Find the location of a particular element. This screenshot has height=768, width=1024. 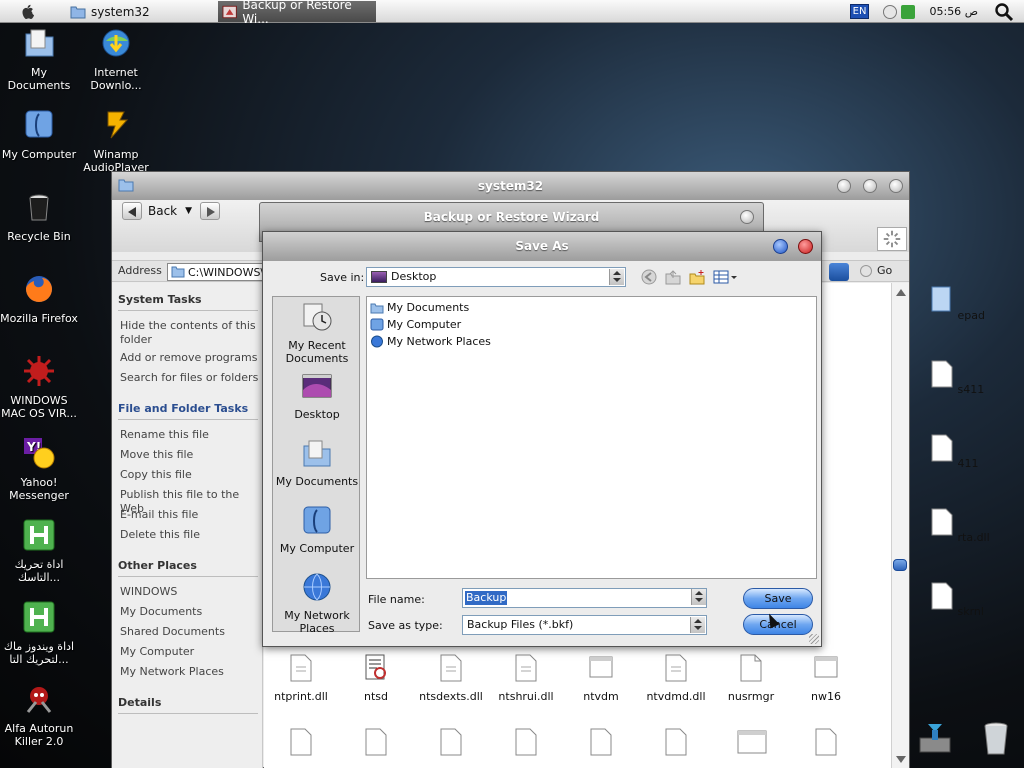

file-item: ntprint.dll is located at coordinates (301, 678).